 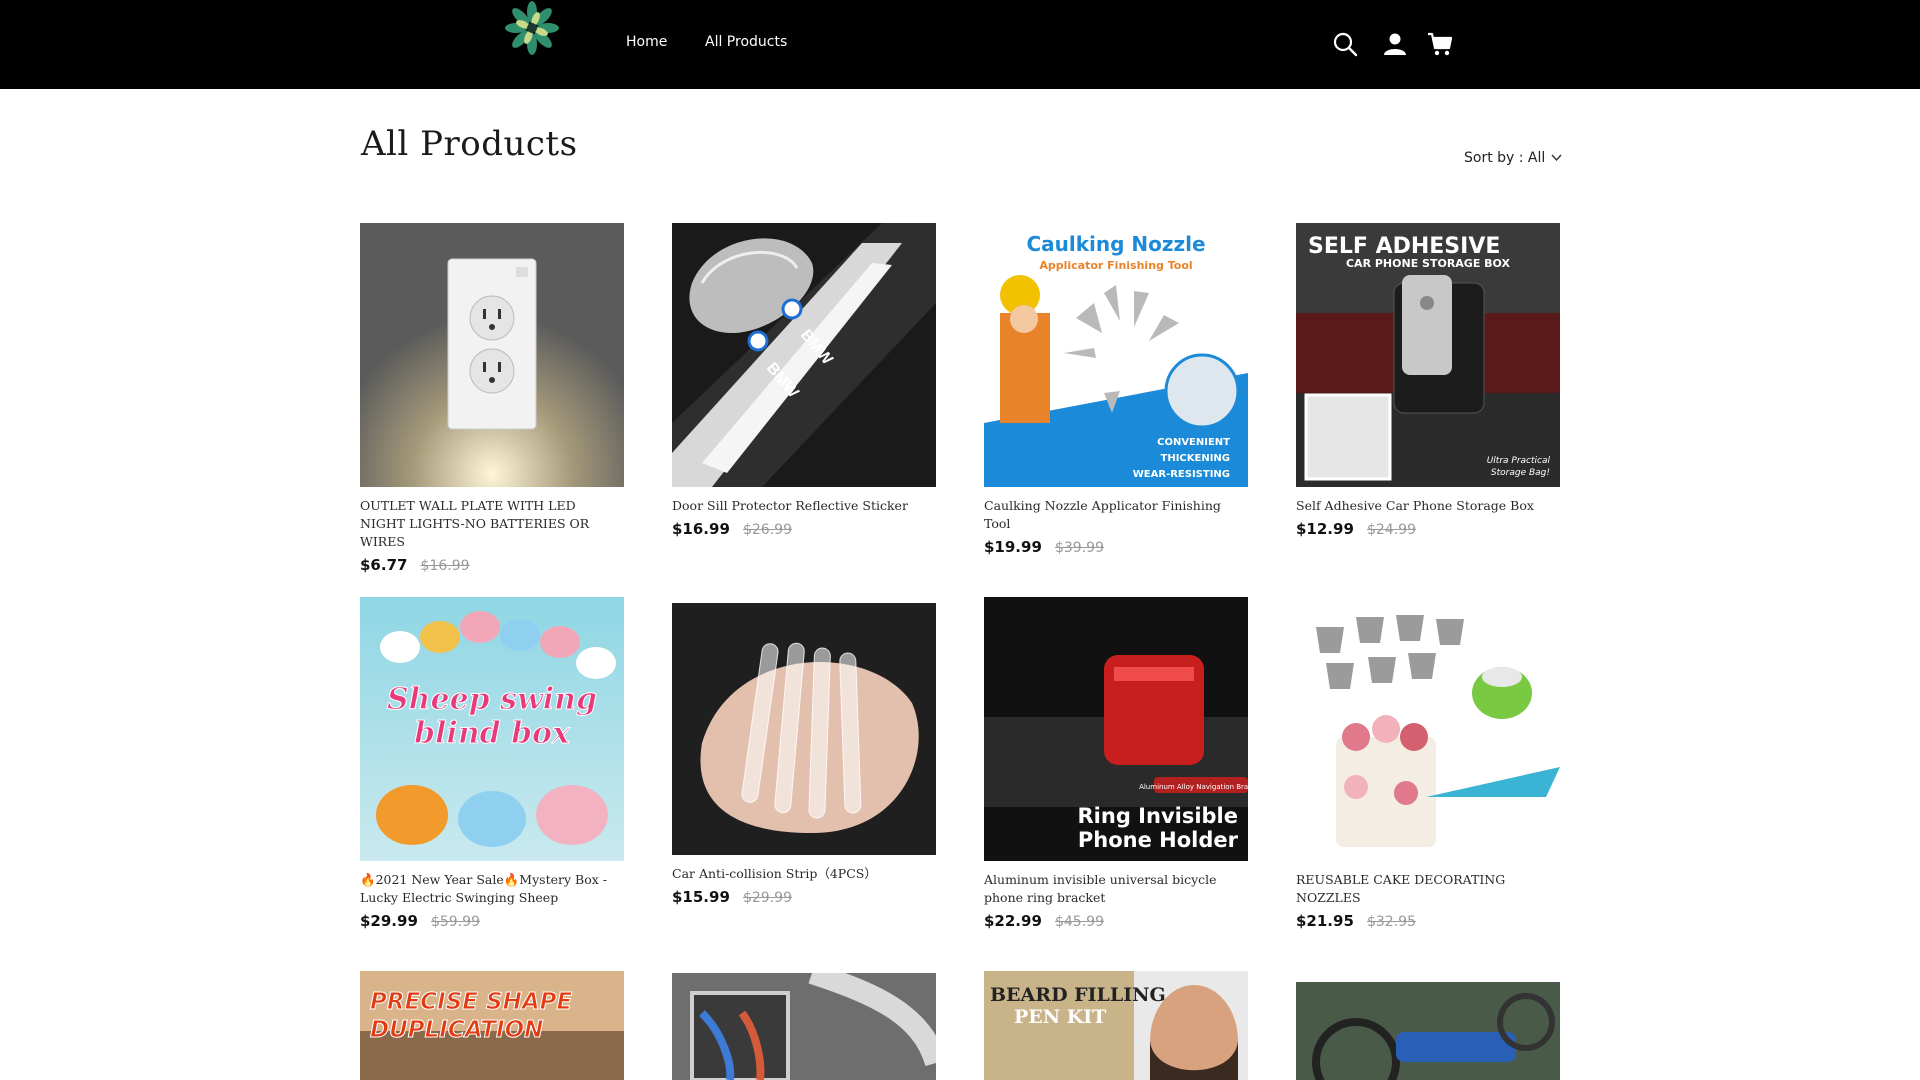 What do you see at coordinates (384, 565) in the screenshot?
I see `product-price: $6.77` at bounding box center [384, 565].